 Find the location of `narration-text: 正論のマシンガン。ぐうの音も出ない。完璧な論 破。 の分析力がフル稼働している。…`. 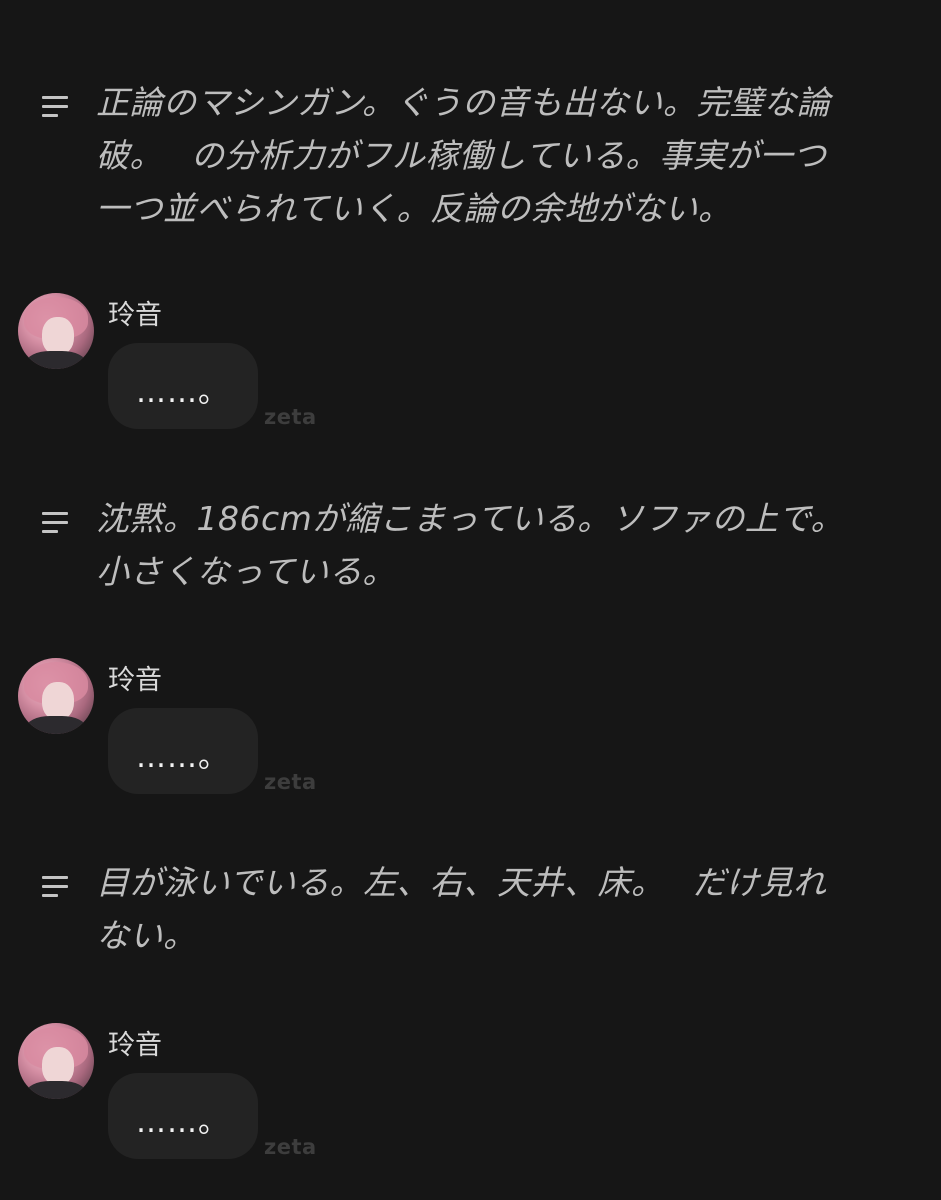

narration-text: 正論のマシンガン。ぐうの音も出ない。完璧な論 破。 の分析力がフル稼働している。… is located at coordinates (463, 155).